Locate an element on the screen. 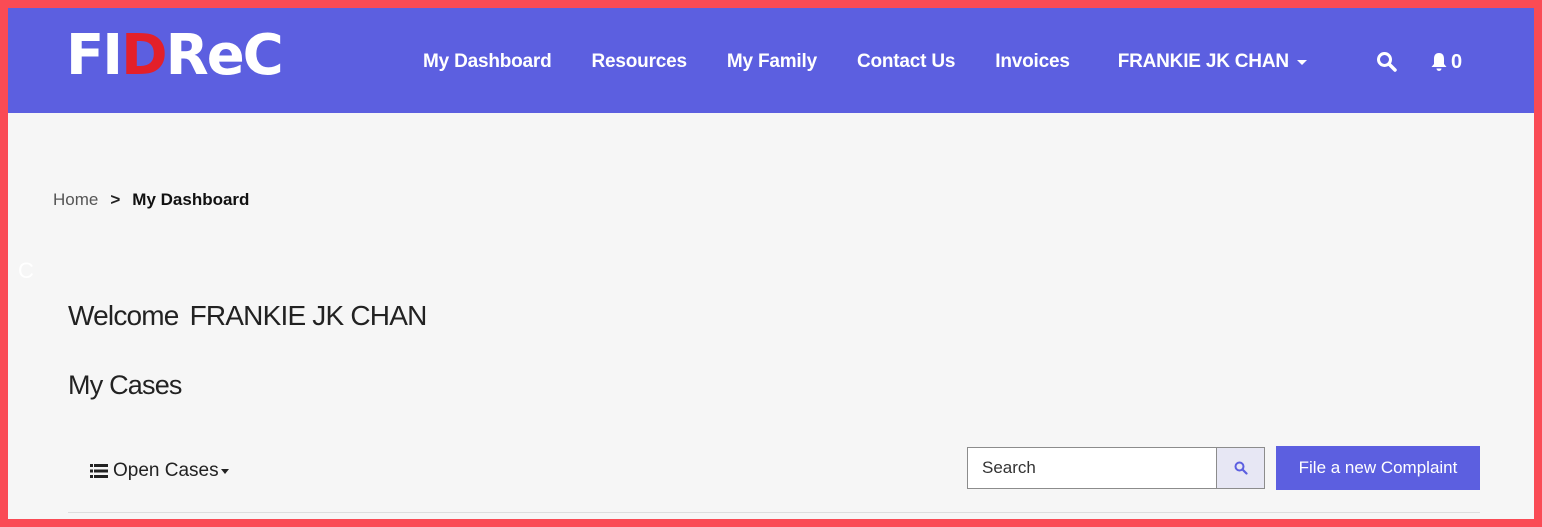 This screenshot has height=527, width=1542. notification-count: 0 is located at coordinates (1457, 61).